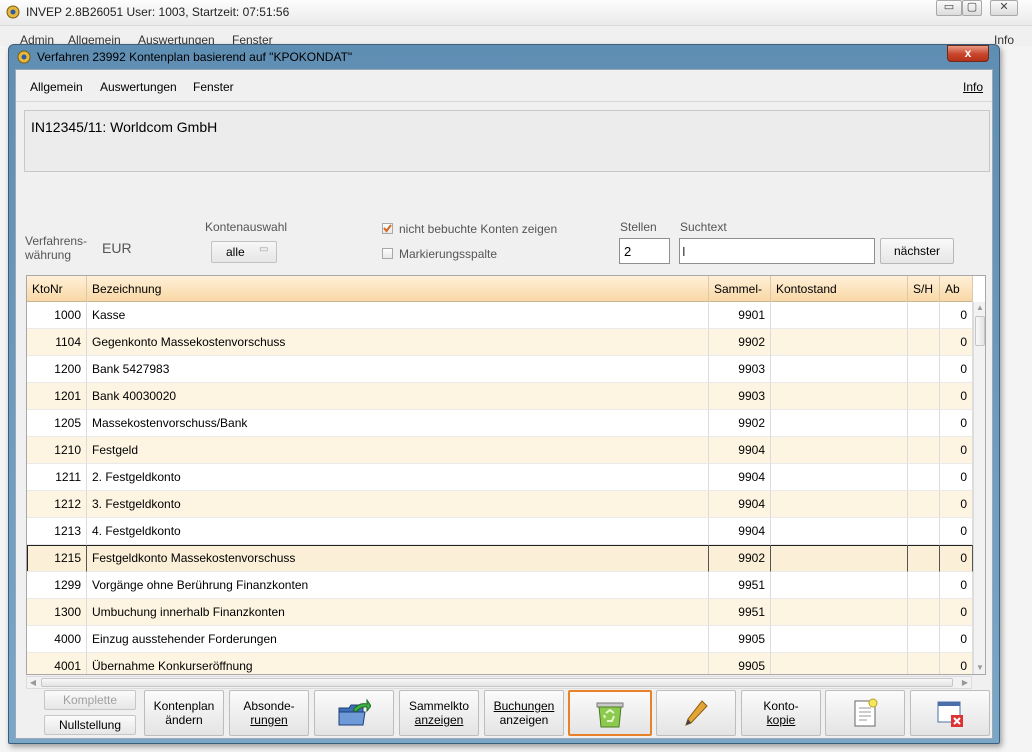  I want to click on app-close-button: ✕, so click(1004, 8).